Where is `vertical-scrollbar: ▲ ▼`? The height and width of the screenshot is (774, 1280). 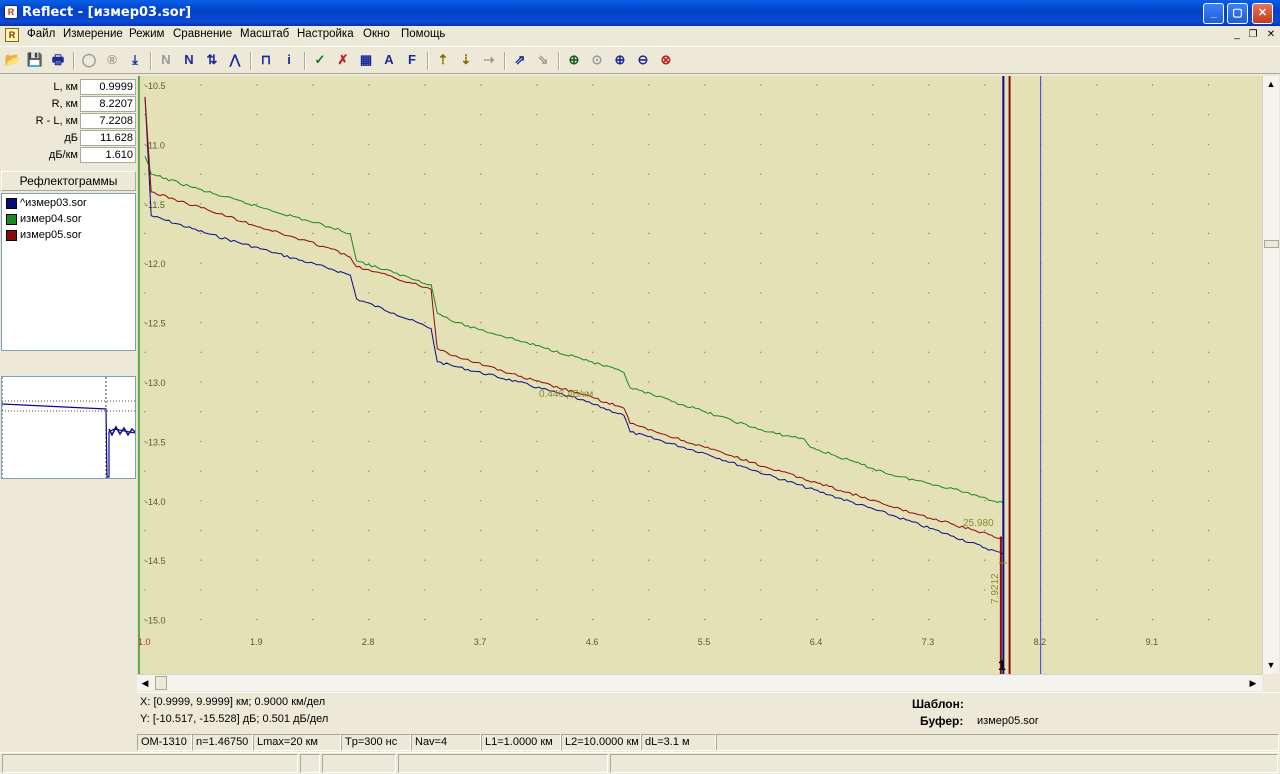
vertical-scrollbar: ▲ ▼ is located at coordinates (1270, 375).